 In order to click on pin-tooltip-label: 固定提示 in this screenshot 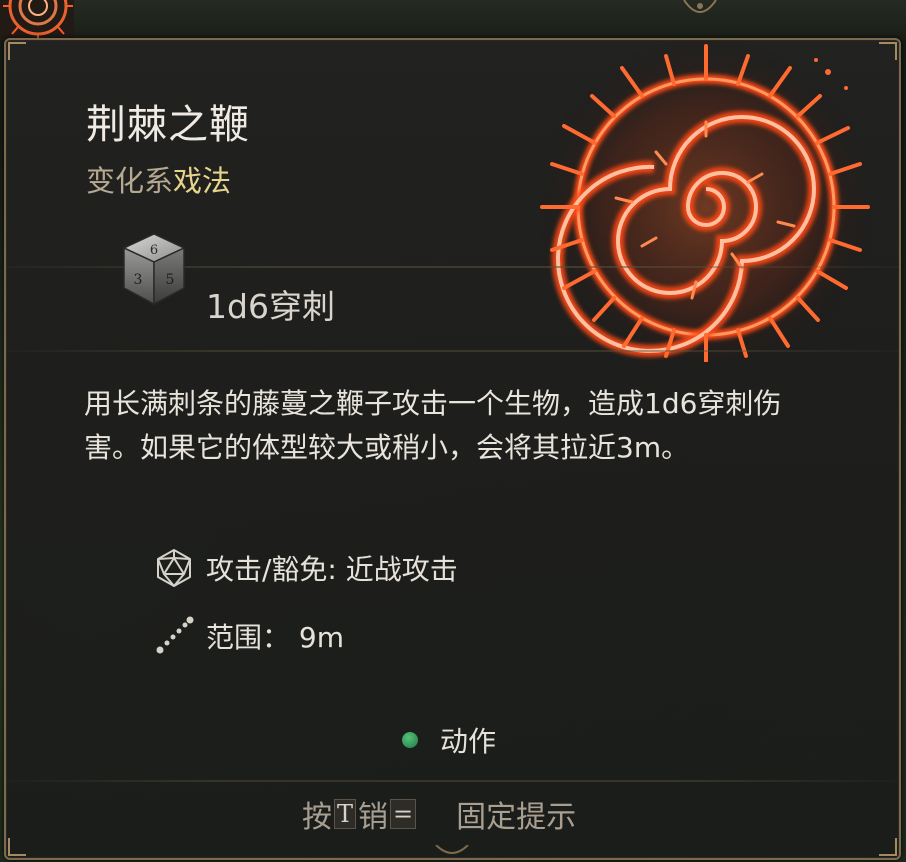, I will do `click(516, 817)`.